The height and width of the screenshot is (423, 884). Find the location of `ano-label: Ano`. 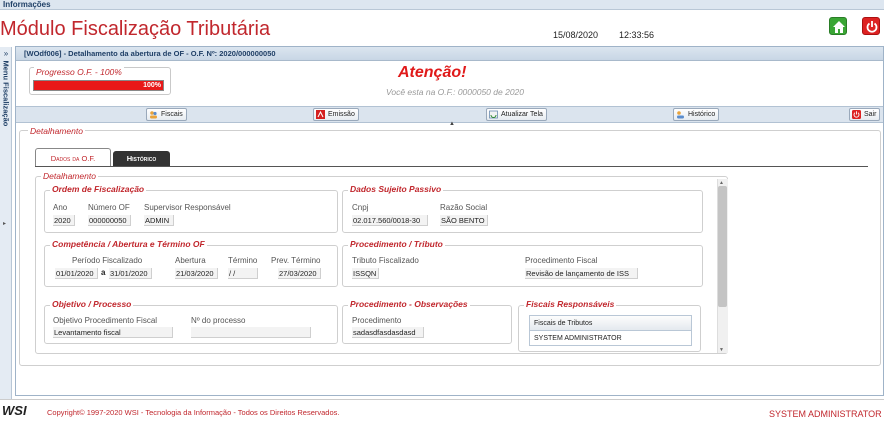

ano-label: Ano is located at coordinates (60, 207).